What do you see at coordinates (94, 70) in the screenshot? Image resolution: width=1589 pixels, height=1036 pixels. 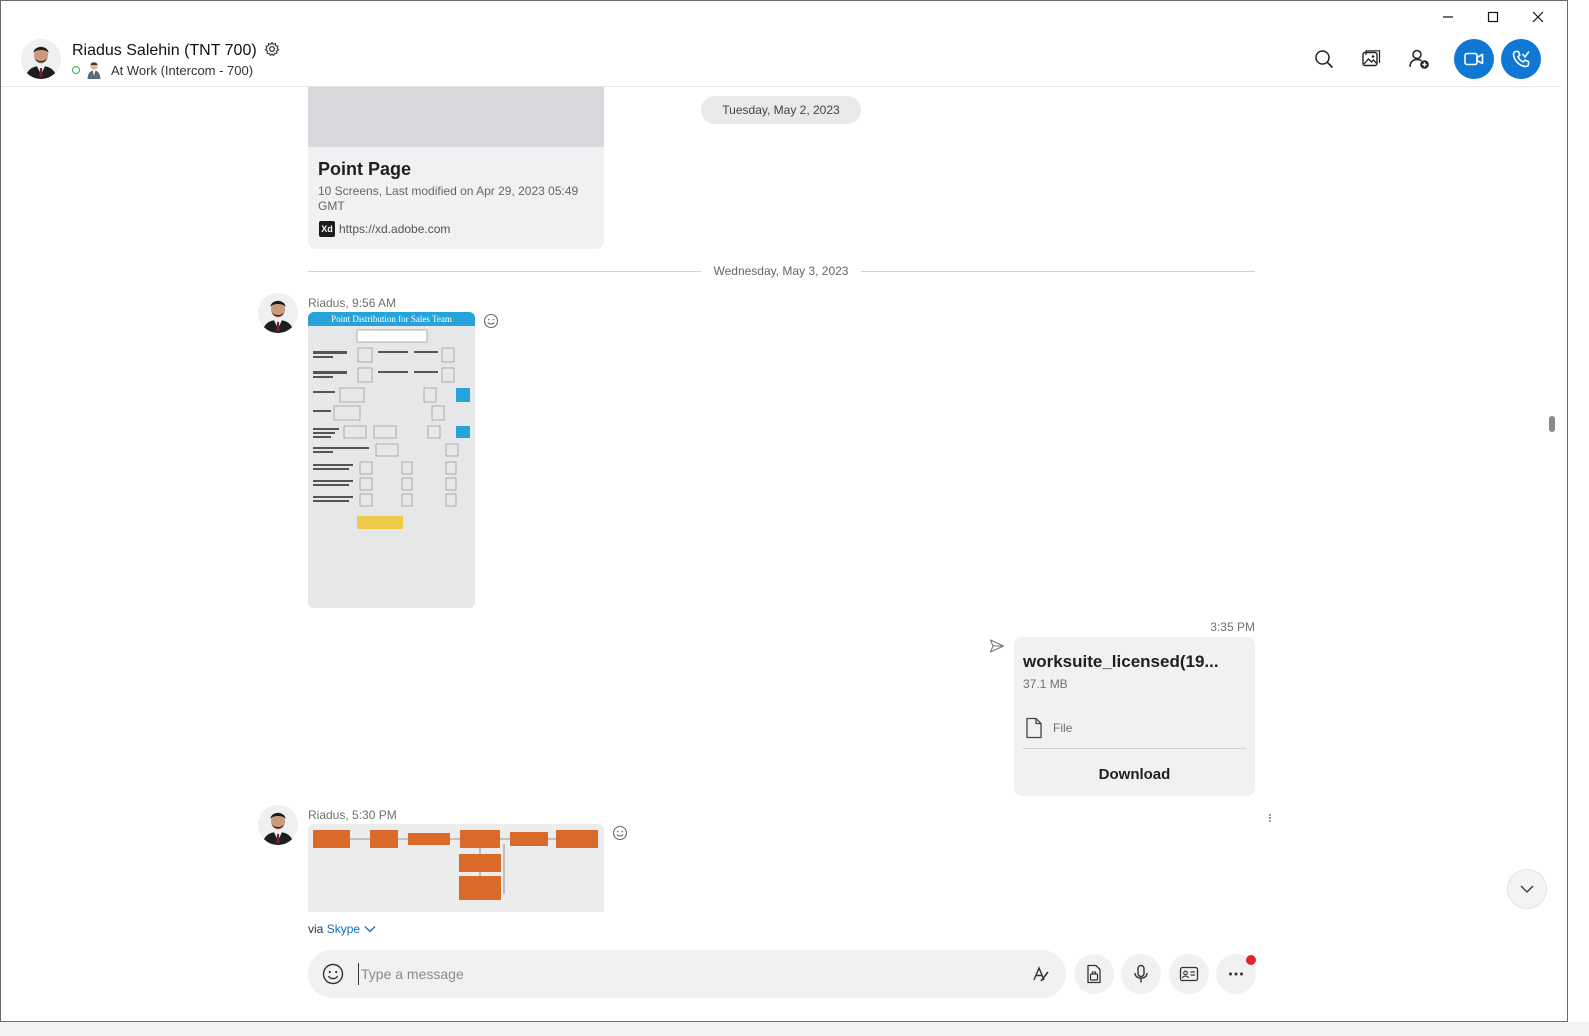 I see `worker-emoji-icon` at bounding box center [94, 70].